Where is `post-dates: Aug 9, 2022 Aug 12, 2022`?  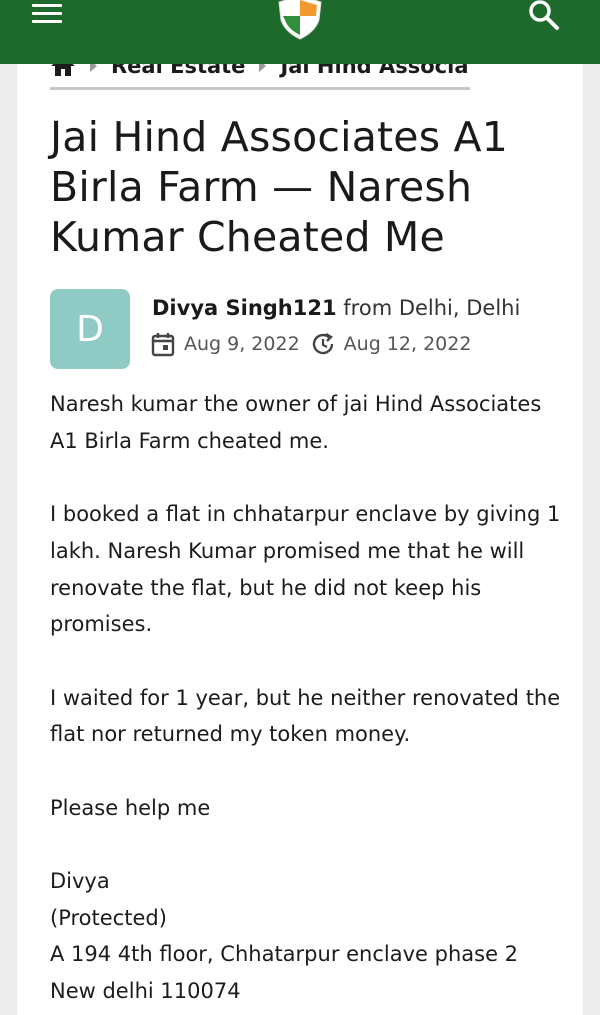 post-dates: Aug 9, 2022 Aug 12, 2022 is located at coordinates (310, 344).